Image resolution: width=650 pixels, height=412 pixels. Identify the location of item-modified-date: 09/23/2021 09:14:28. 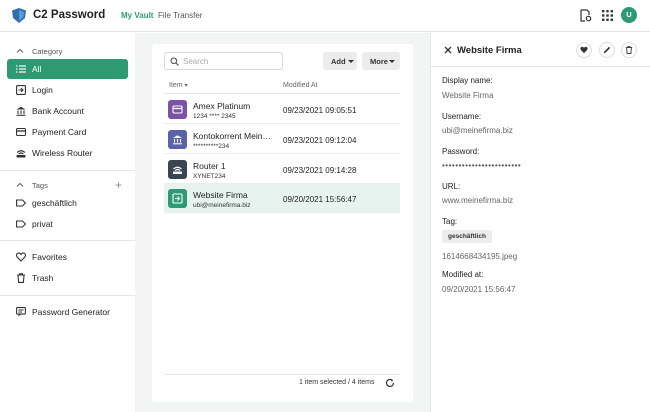
(320, 170).